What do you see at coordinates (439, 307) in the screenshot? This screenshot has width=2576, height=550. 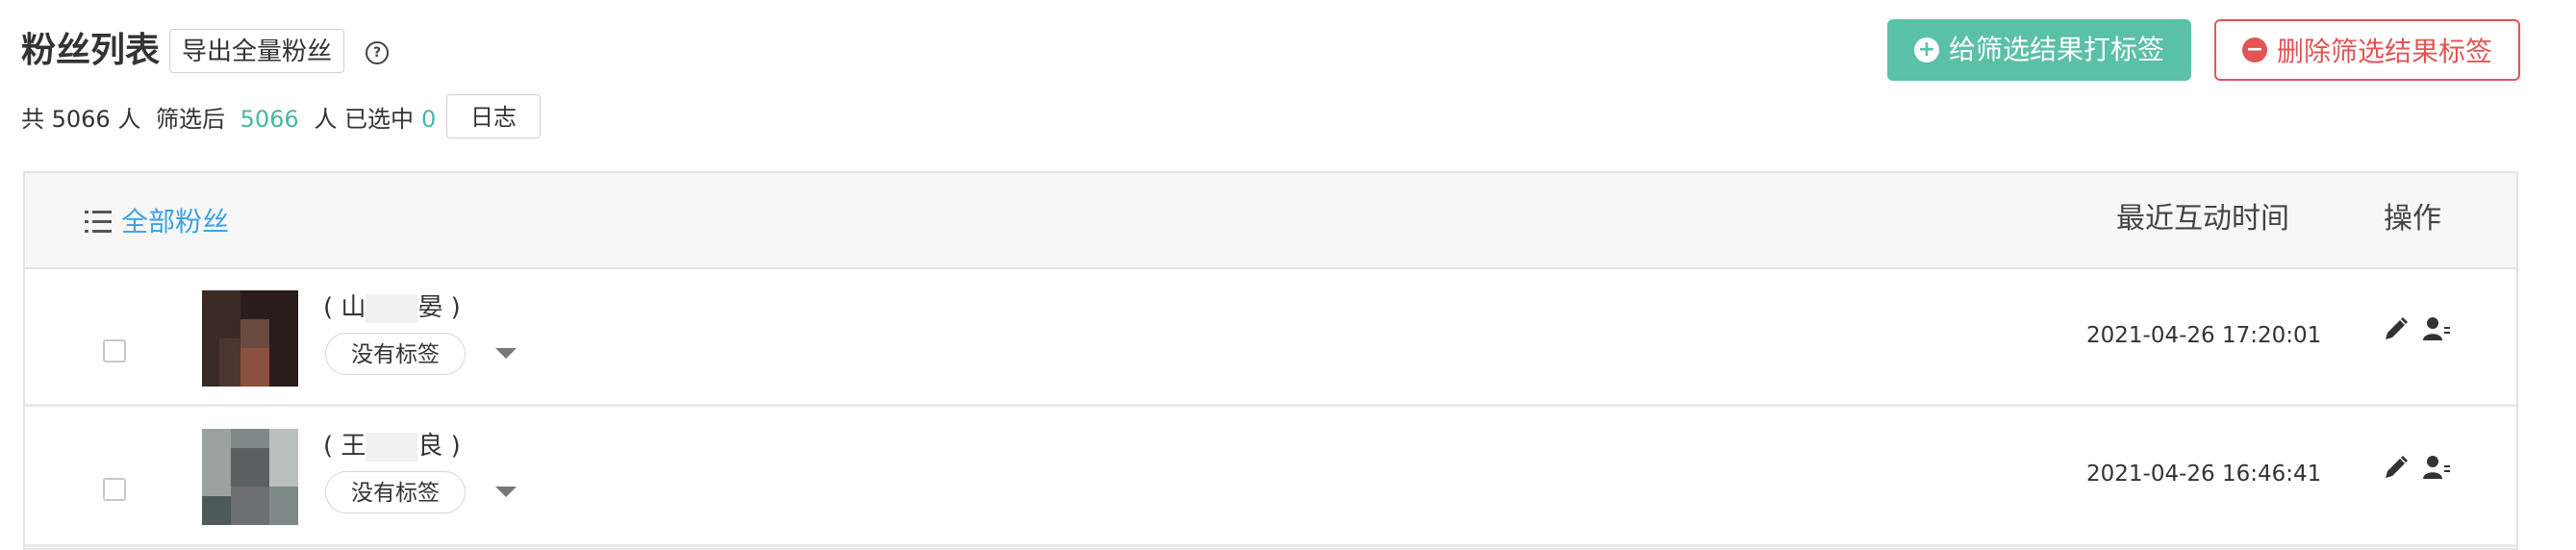 I see `fan-nickname-right: 晏 )` at bounding box center [439, 307].